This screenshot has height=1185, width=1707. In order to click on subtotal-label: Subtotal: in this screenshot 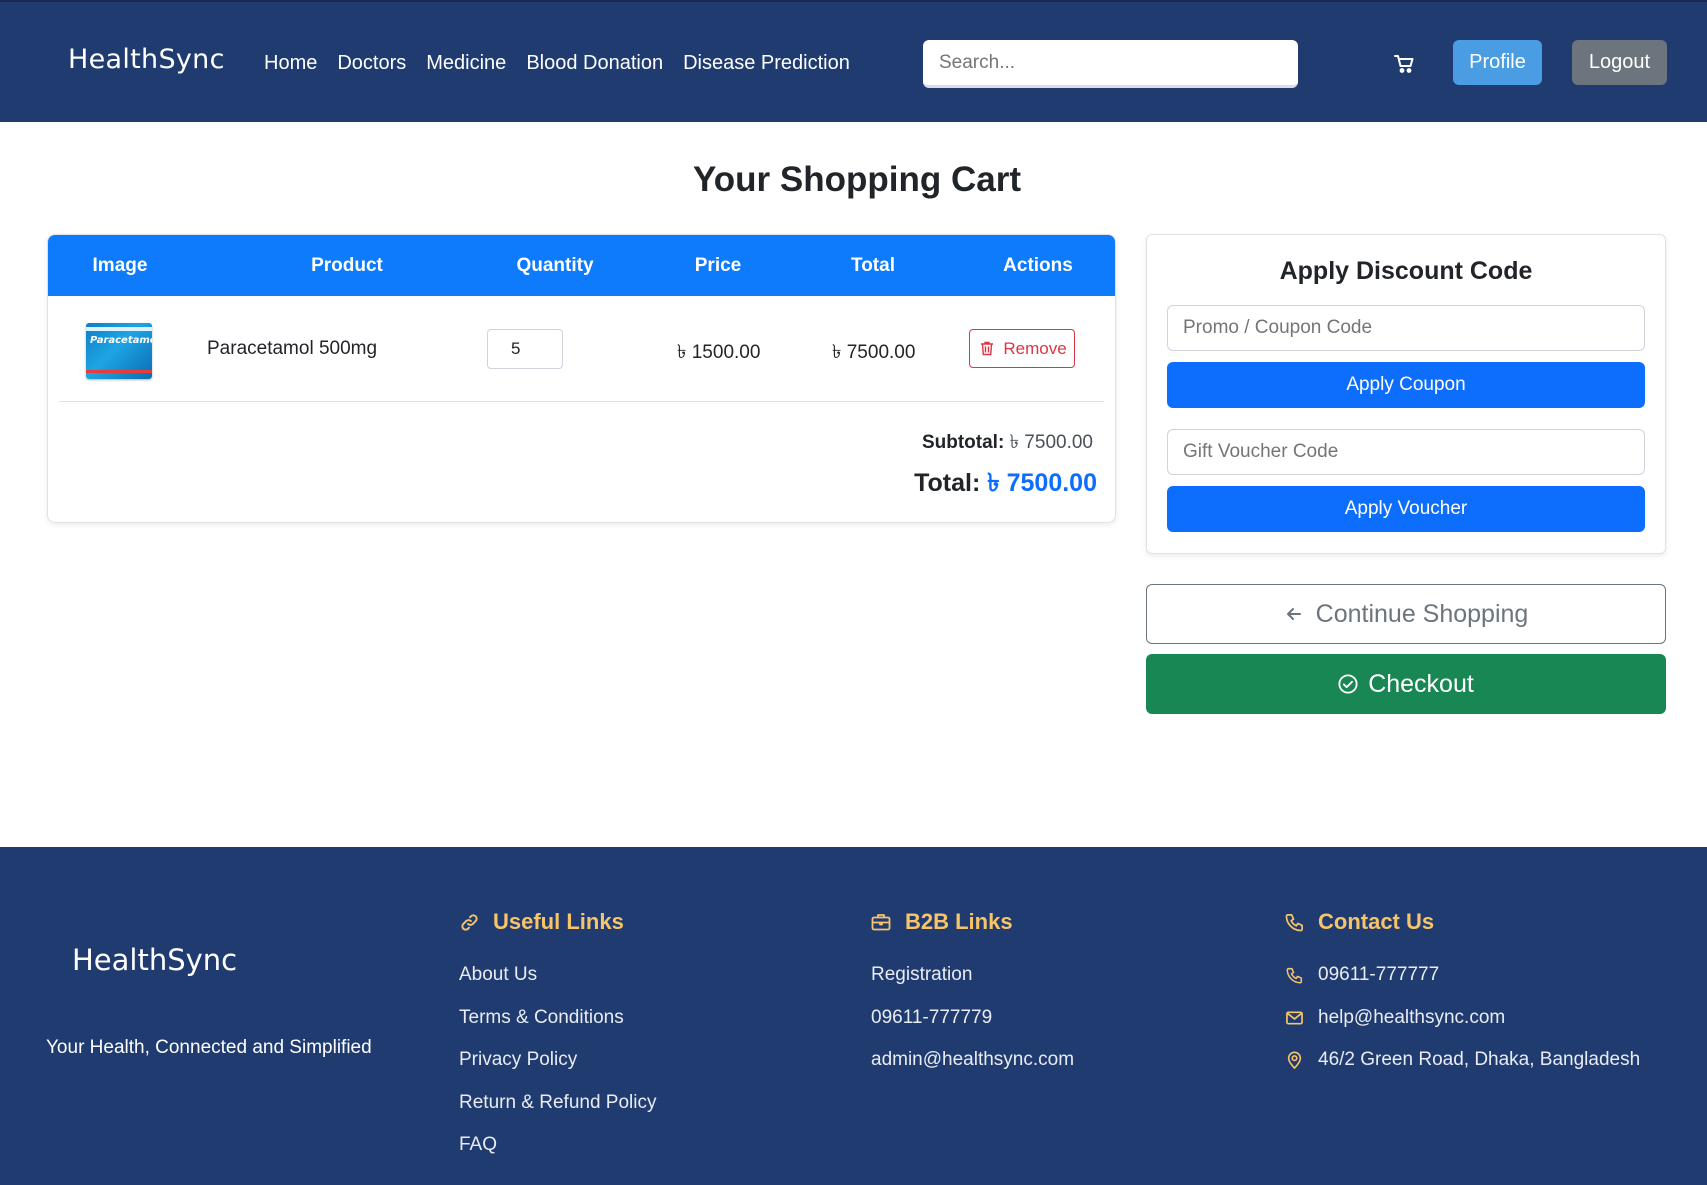, I will do `click(963, 442)`.